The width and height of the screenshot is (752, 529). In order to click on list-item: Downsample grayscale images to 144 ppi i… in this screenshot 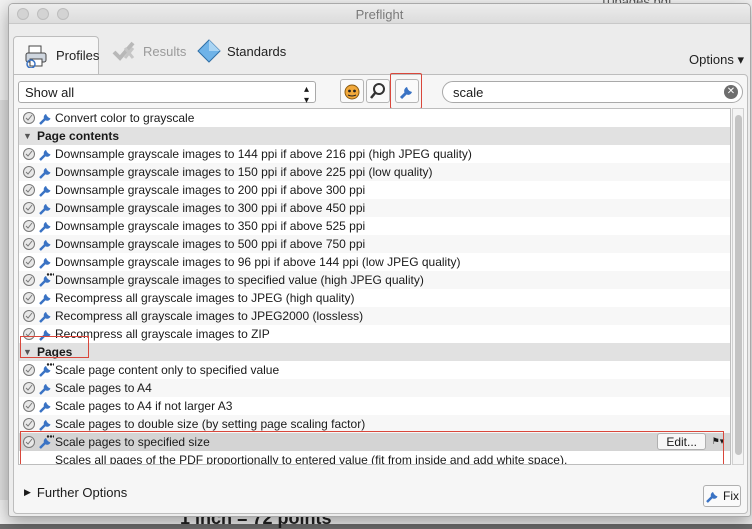, I will do `click(374, 154)`.